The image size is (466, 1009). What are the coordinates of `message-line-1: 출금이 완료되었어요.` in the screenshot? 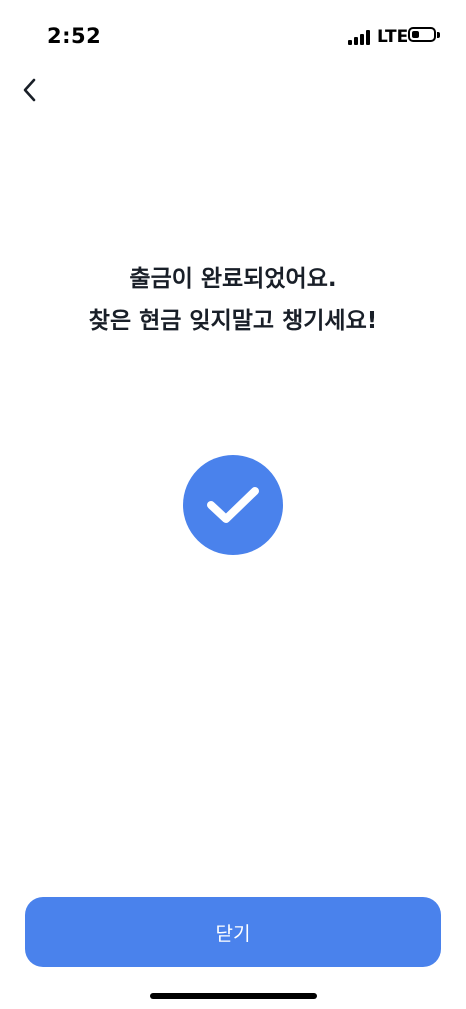 It's located at (233, 279).